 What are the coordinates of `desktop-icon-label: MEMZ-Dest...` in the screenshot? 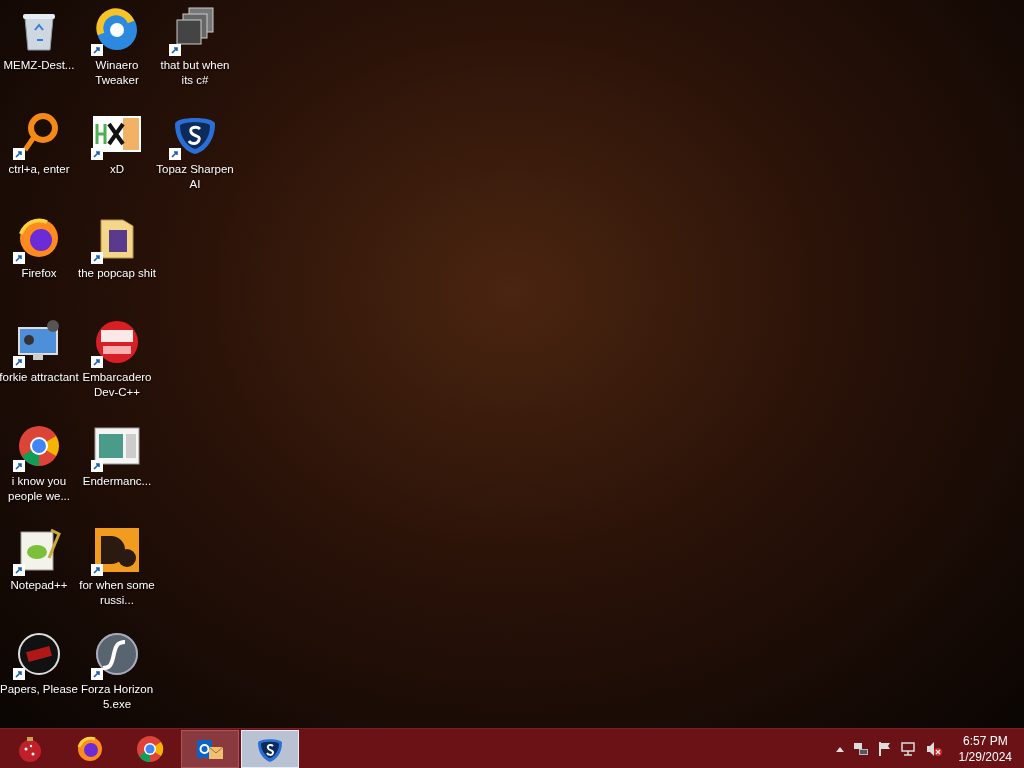 It's located at (39, 65).